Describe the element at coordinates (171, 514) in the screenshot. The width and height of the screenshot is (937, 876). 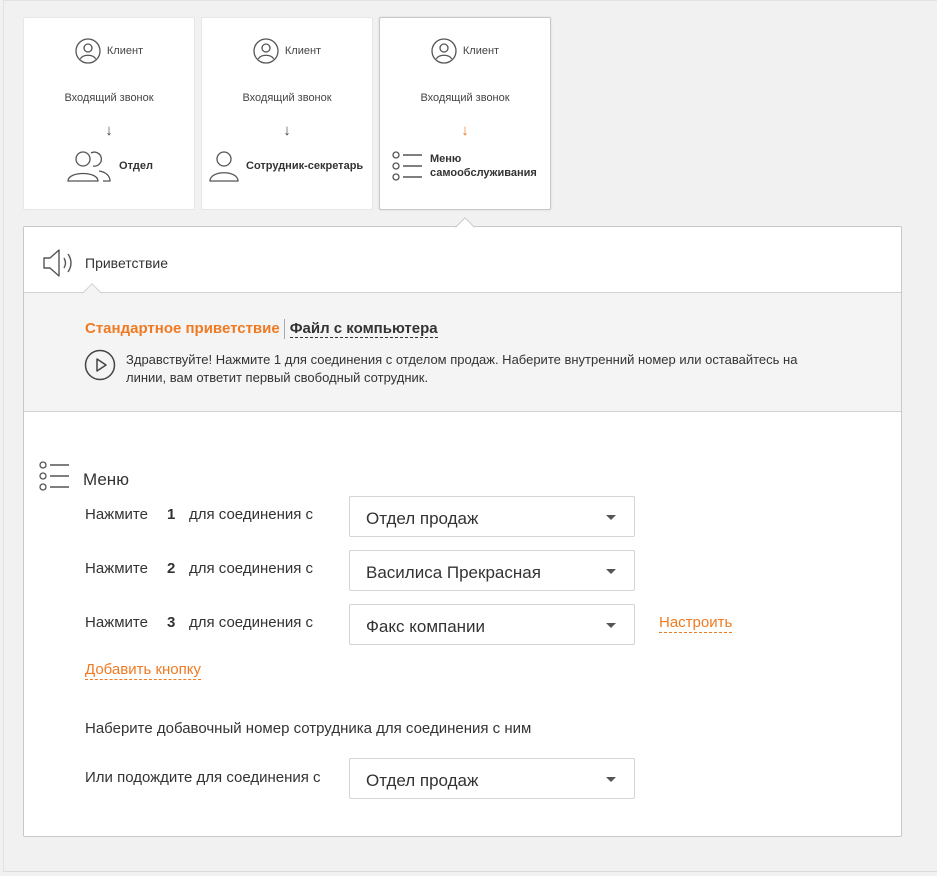
I see `key-number: 1` at that location.